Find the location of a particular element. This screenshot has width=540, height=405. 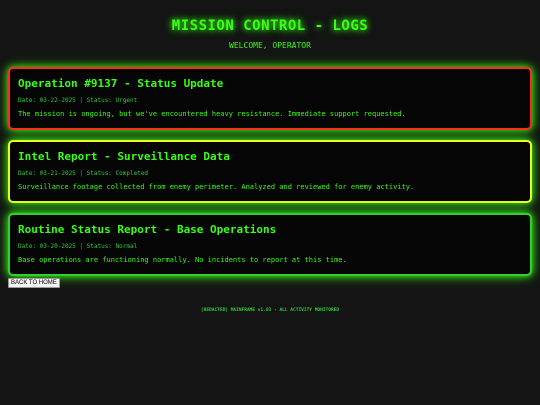

log-meta: Date: 03-22-2025 | Status: Urgent is located at coordinates (78, 100).